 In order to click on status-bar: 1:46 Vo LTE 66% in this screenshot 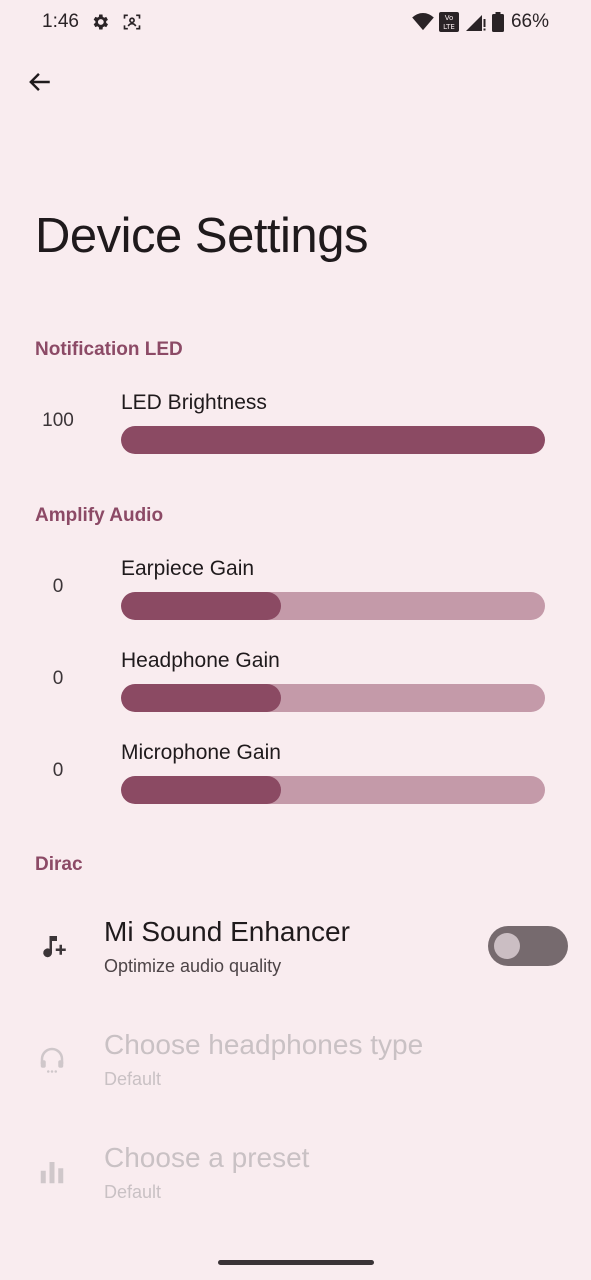, I will do `click(295, 23)`.